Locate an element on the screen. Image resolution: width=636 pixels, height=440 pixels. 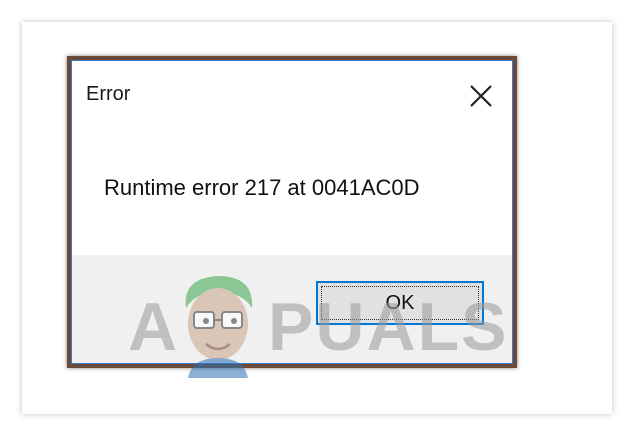
dialog-titlebar: Error is located at coordinates (292, 90).